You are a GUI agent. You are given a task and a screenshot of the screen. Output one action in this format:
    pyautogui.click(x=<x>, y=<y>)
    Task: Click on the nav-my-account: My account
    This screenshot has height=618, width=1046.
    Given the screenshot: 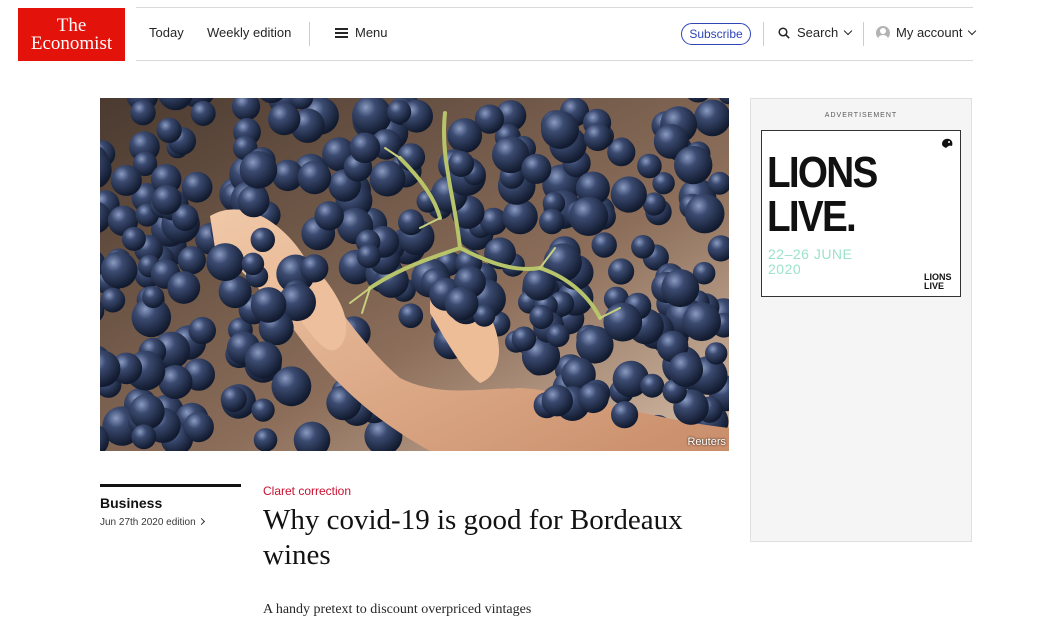 What is the action you would take?
    pyautogui.click(x=936, y=32)
    